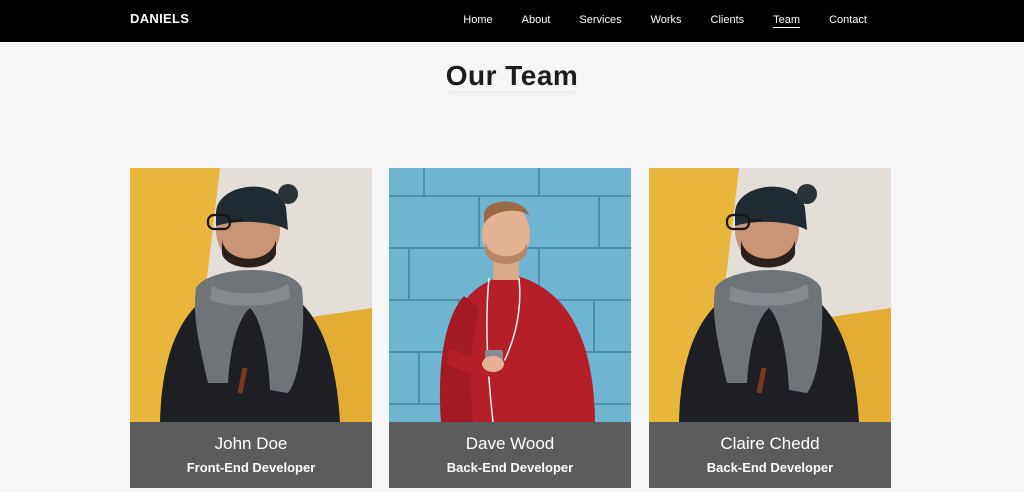 The width and height of the screenshot is (1024, 492). What do you see at coordinates (251, 443) in the screenshot?
I see `member-name: John Doe` at bounding box center [251, 443].